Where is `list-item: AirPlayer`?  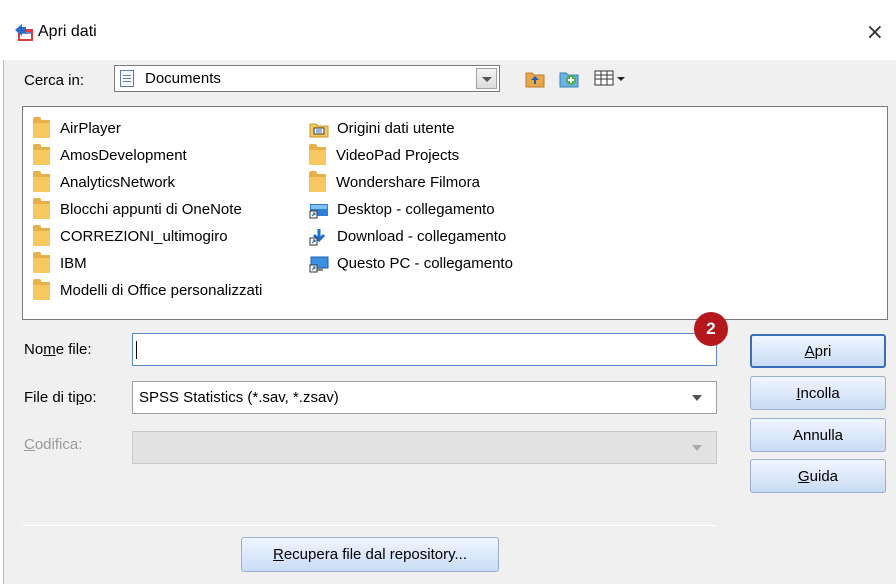
list-item: AirPlayer is located at coordinates (147, 128).